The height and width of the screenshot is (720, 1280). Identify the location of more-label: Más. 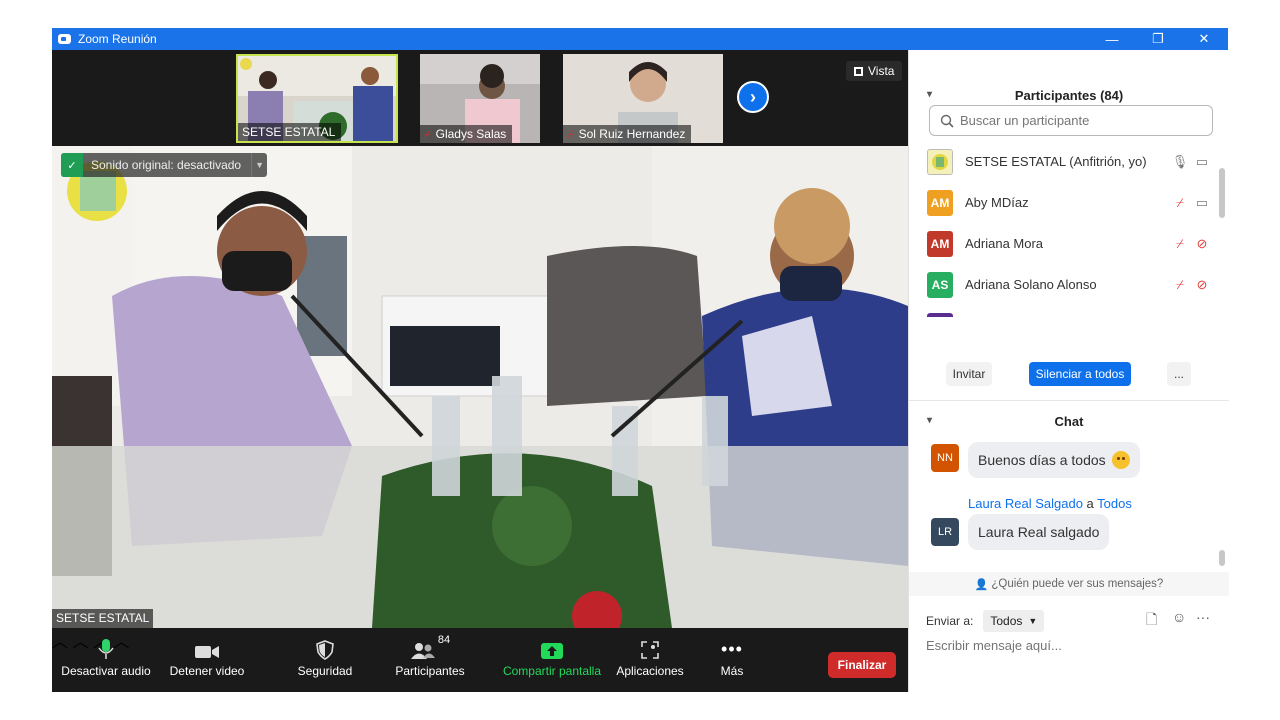
(732, 671).